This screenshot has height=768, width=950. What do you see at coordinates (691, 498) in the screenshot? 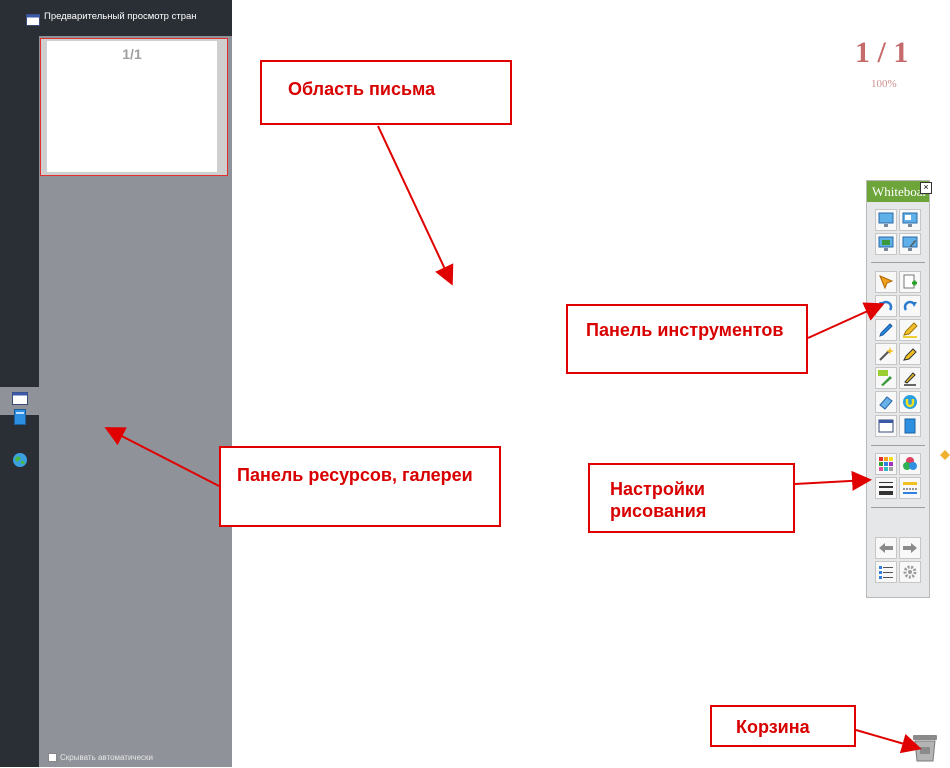
I see `callout-drawing-settings: Настройки рисования` at bounding box center [691, 498].